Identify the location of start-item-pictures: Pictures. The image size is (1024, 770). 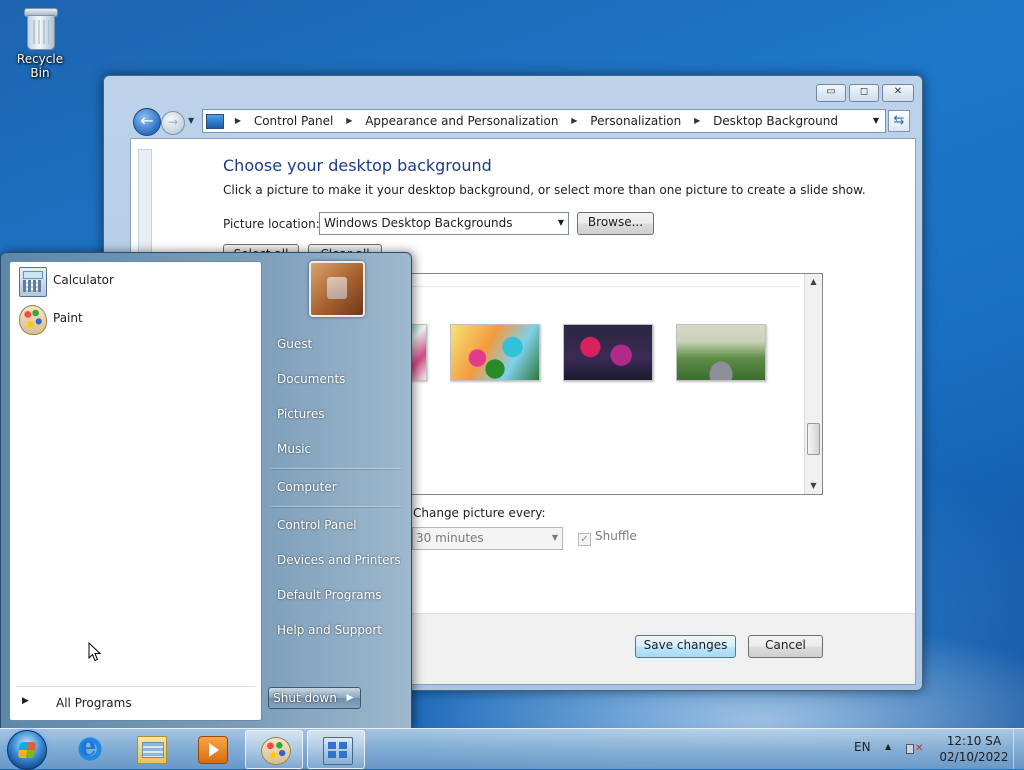
(338, 414).